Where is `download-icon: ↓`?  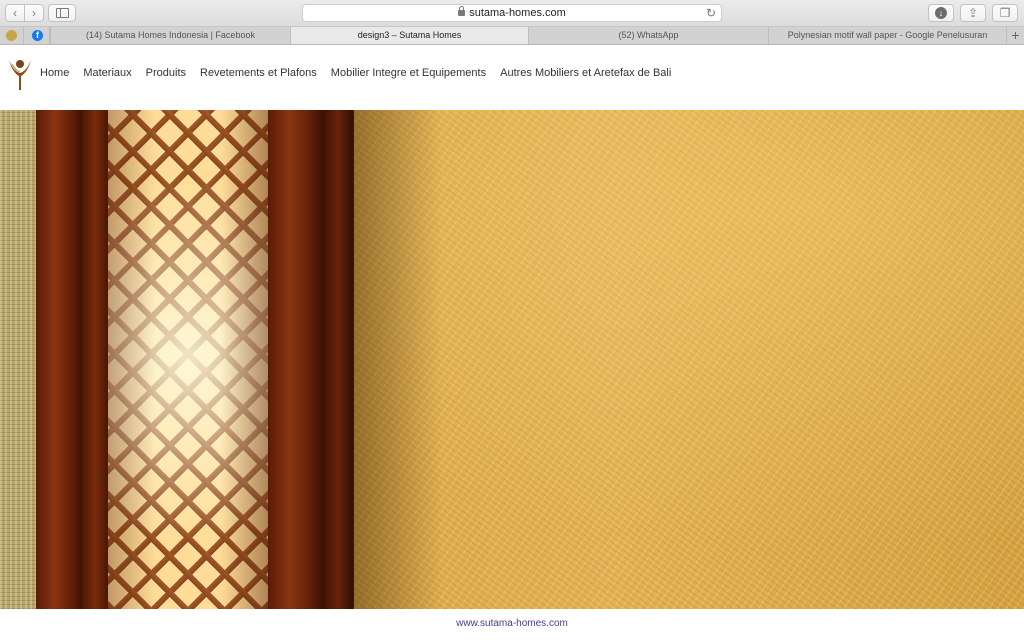
download-icon: ↓ is located at coordinates (941, 13).